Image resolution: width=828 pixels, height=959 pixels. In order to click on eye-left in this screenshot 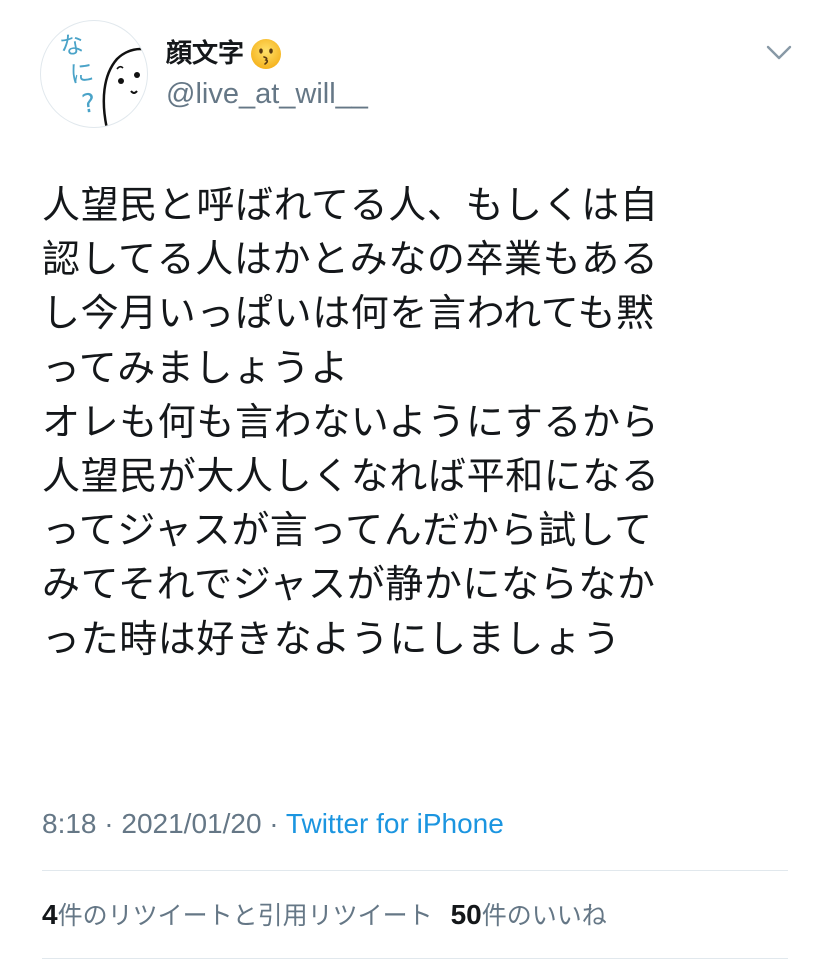, I will do `click(121, 81)`.